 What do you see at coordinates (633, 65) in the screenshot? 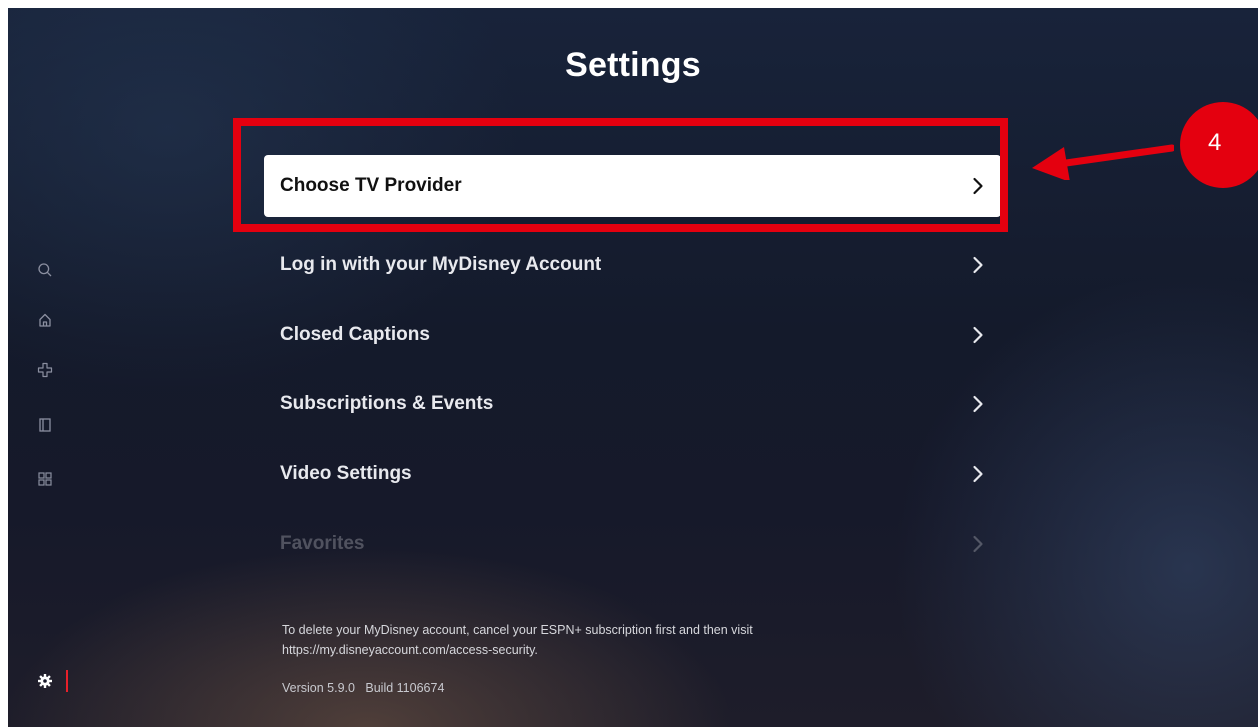
I see `page-title: Settings` at bounding box center [633, 65].